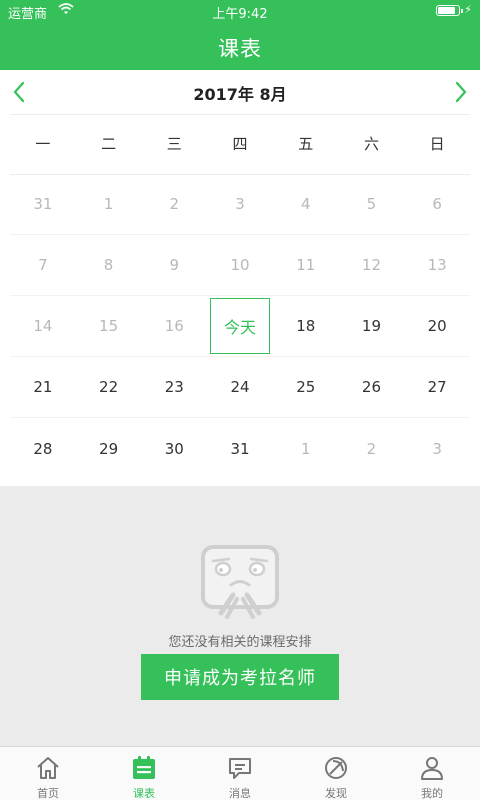 The image size is (480, 801). I want to click on day-cell: 23, so click(174, 387).